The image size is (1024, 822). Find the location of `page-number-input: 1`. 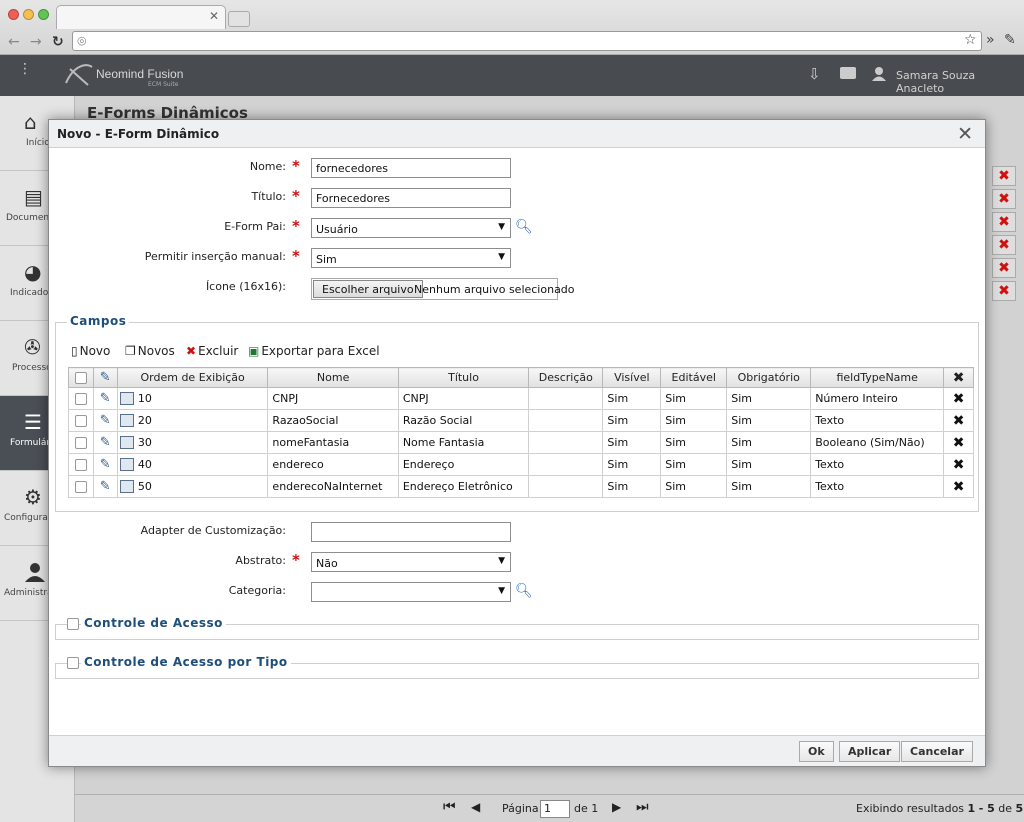

page-number-input: 1 is located at coordinates (555, 809).